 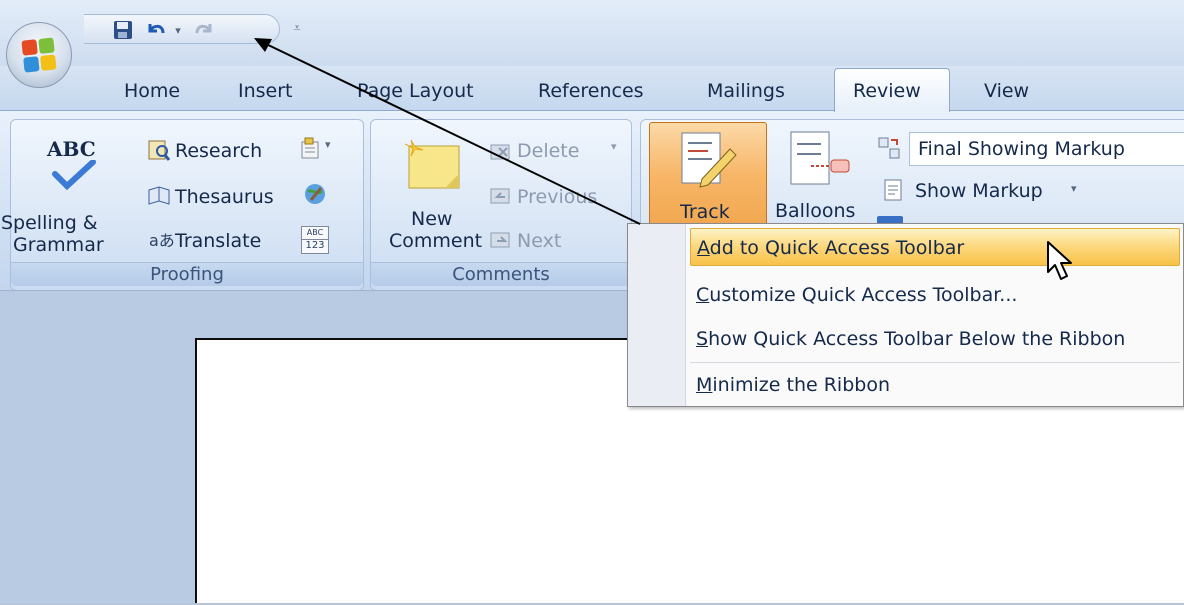 I want to click on show-markup-dropdown: Show Markup ▾, so click(x=997, y=191).